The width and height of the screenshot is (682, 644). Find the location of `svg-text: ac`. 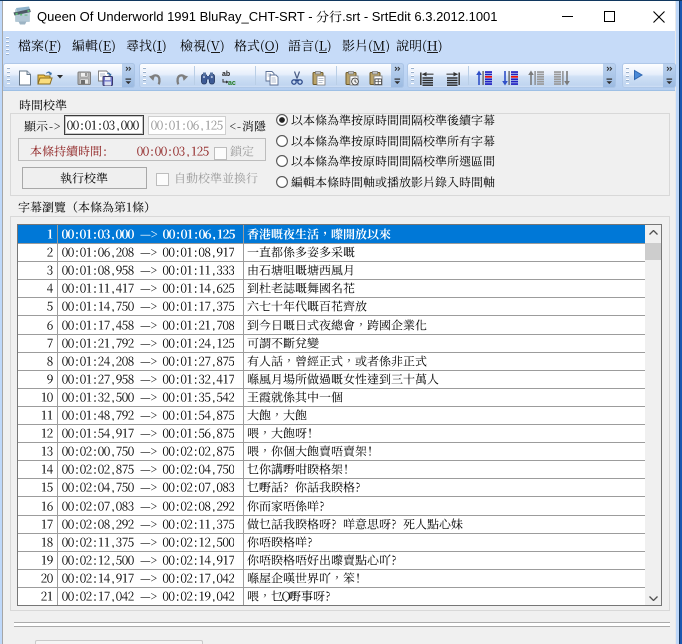

svg-text: ac is located at coordinates (232, 83).